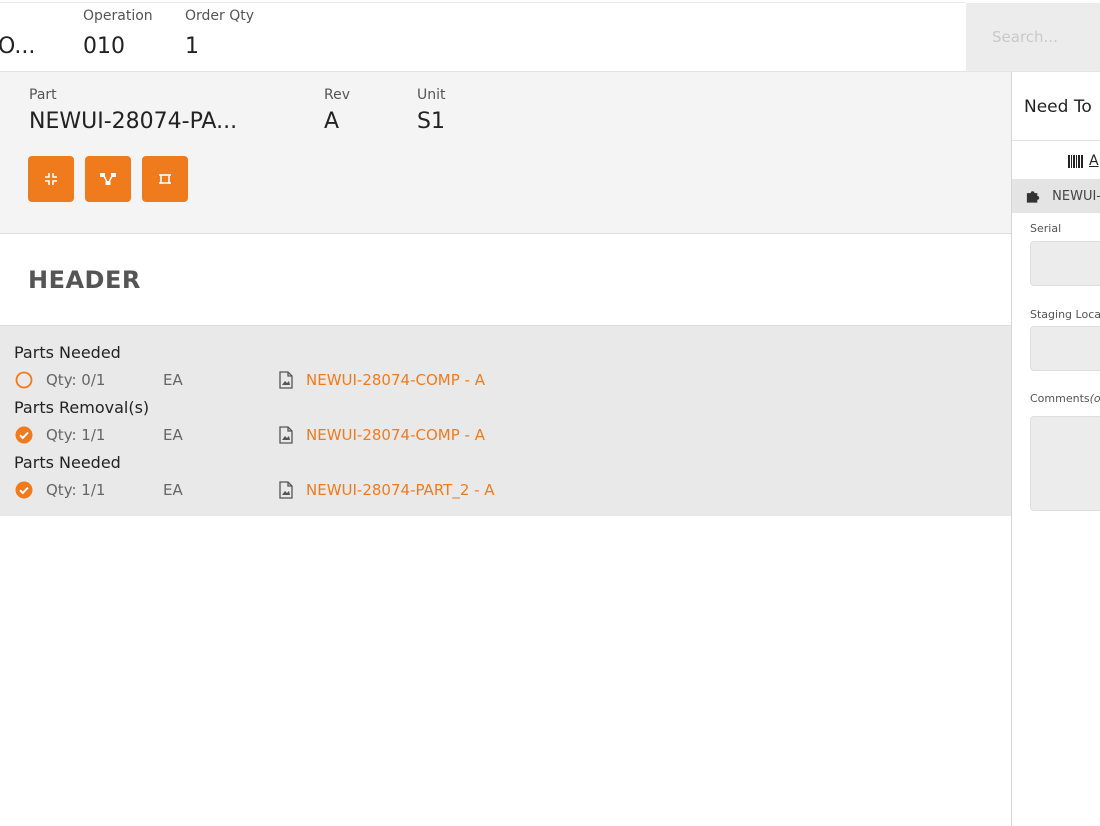 The image size is (1100, 826). What do you see at coordinates (220, 16) in the screenshot?
I see `order-qty-label: Order Qty` at bounding box center [220, 16].